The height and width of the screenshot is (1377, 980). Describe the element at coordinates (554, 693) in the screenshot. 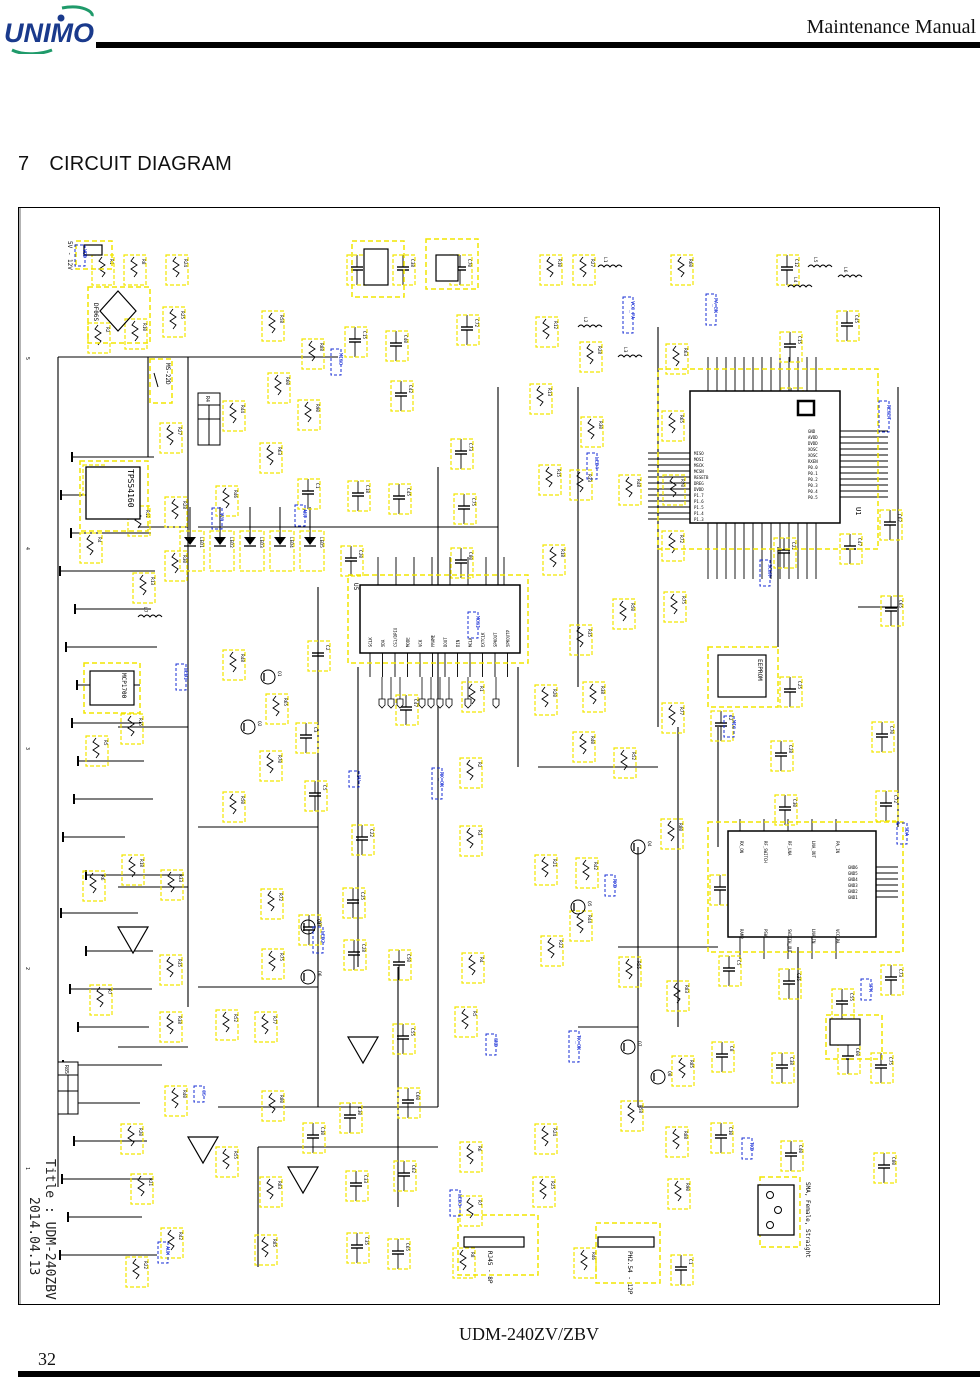

I see `component-ref: R20` at that location.